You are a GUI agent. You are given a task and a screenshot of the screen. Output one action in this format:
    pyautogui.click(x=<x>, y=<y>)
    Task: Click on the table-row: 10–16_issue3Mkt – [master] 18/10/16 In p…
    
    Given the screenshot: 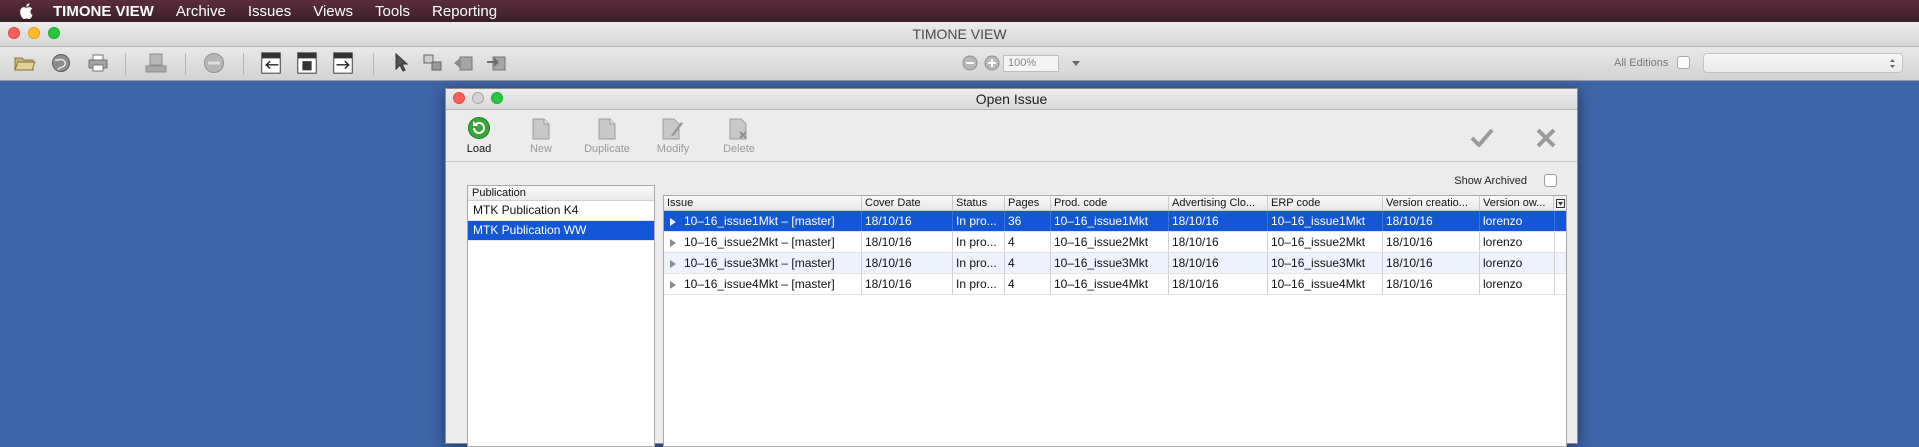 What is the action you would take?
    pyautogui.click(x=1115, y=263)
    